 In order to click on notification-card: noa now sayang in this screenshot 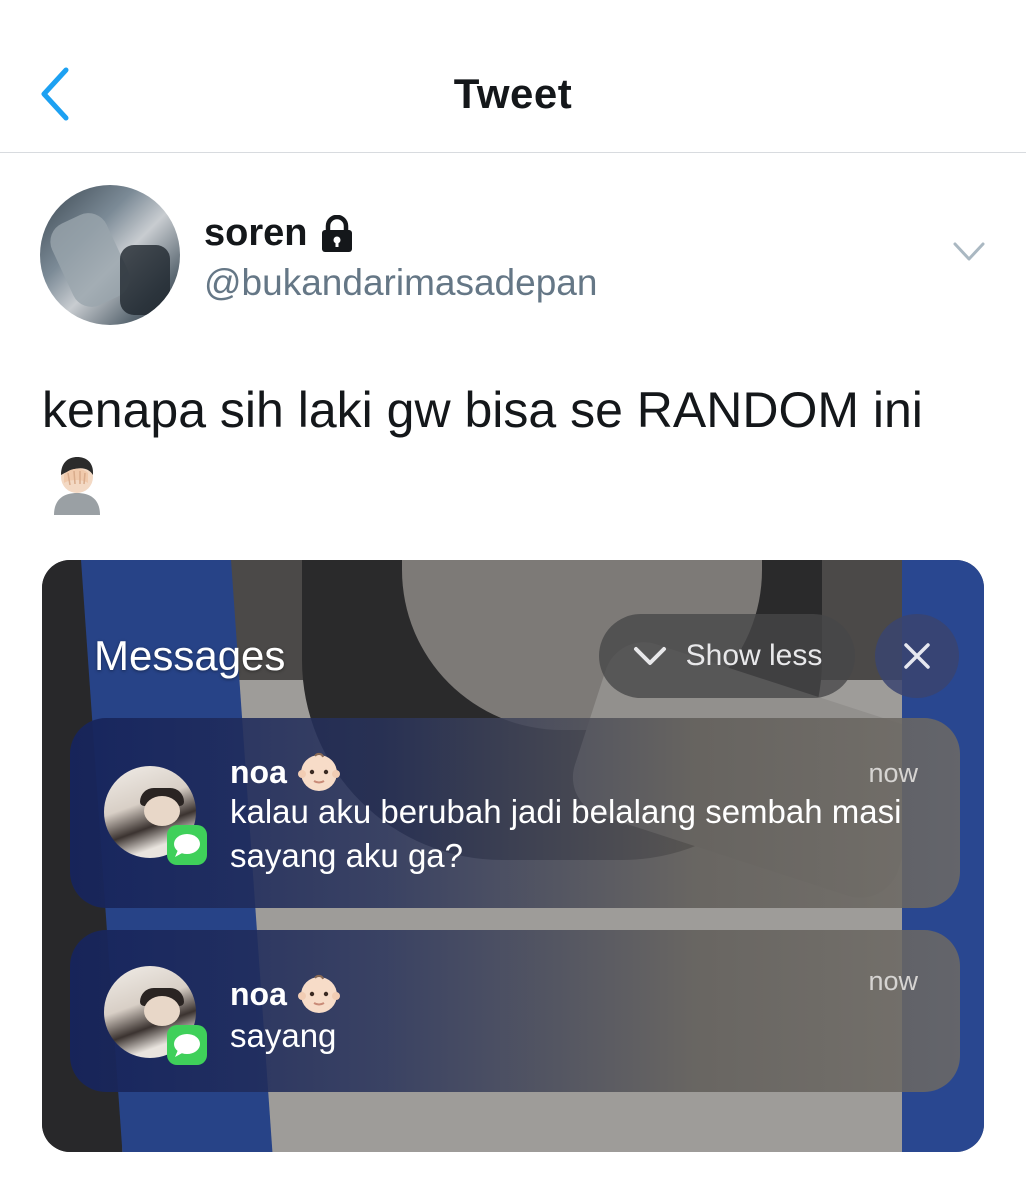, I will do `click(515, 1011)`.